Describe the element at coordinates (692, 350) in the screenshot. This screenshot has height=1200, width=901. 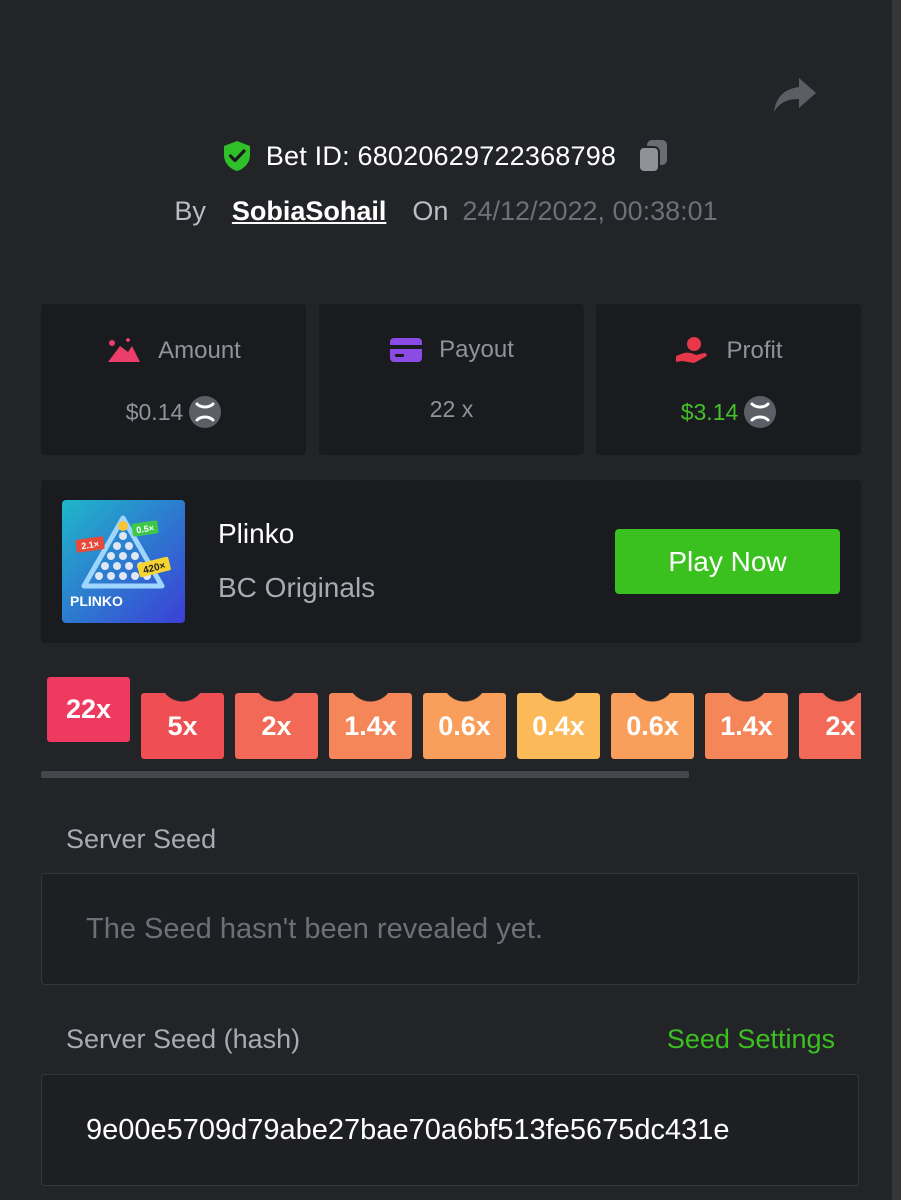
I see `profit-hand-icon` at that location.